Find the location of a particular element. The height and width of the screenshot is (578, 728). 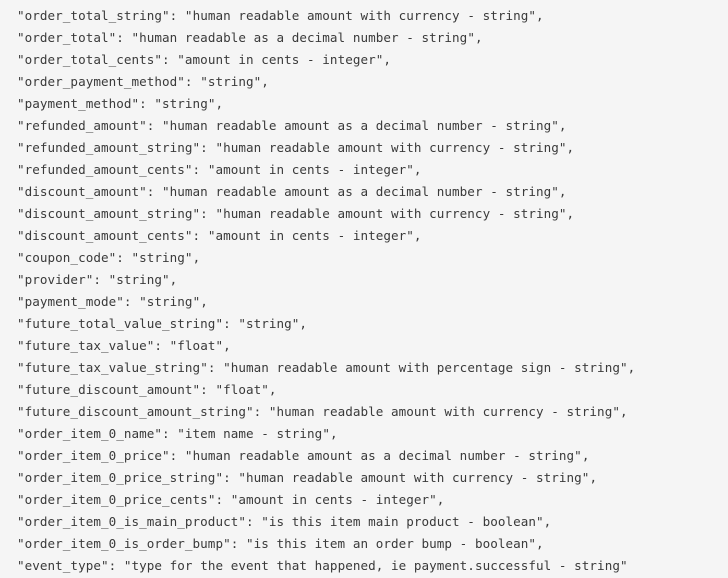

json-key: future_tax_value is located at coordinates (85, 345).